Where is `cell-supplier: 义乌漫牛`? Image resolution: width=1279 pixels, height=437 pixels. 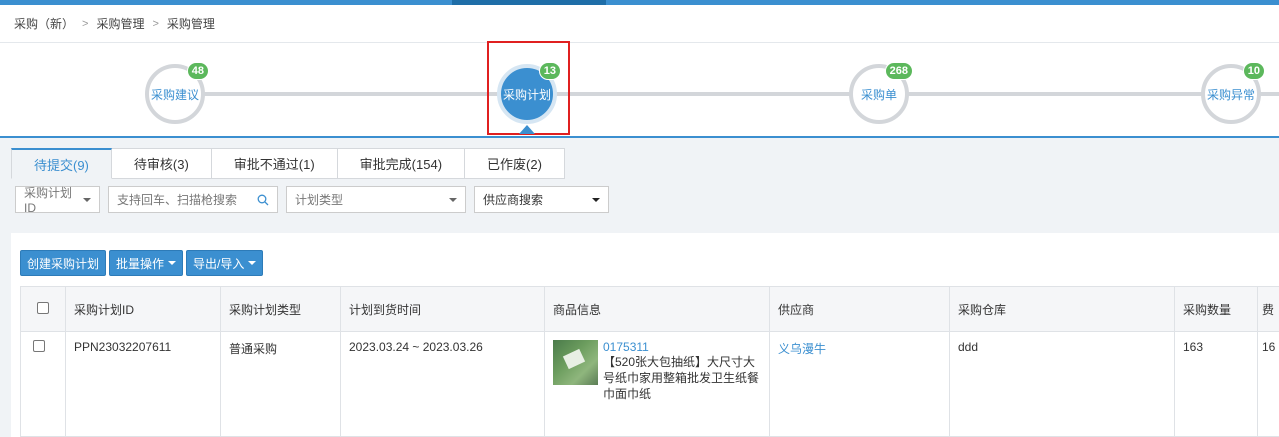 cell-supplier: 义乌漫牛 is located at coordinates (859, 384).